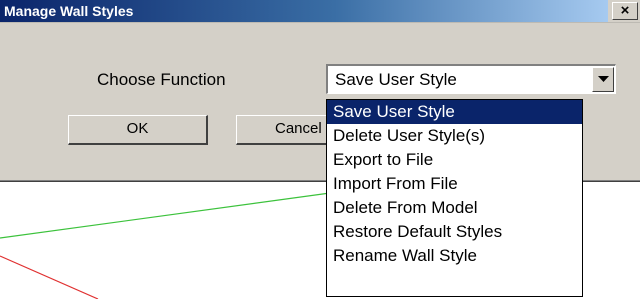 The height and width of the screenshot is (299, 640). Describe the element at coordinates (454, 208) in the screenshot. I see `dropdown-option-delete-from-model: Delete From Model` at that location.